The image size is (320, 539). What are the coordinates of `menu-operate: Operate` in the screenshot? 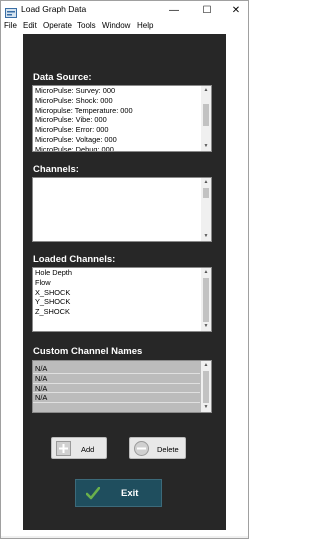 It's located at (57, 25).